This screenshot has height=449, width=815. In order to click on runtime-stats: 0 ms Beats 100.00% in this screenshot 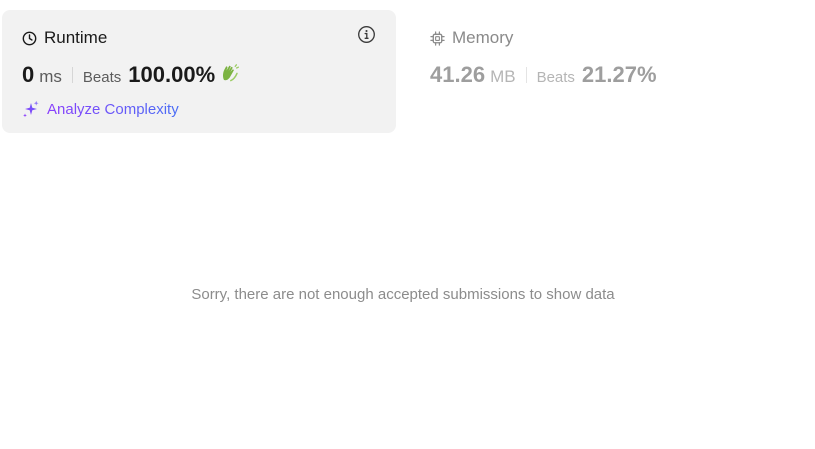, I will do `click(131, 75)`.